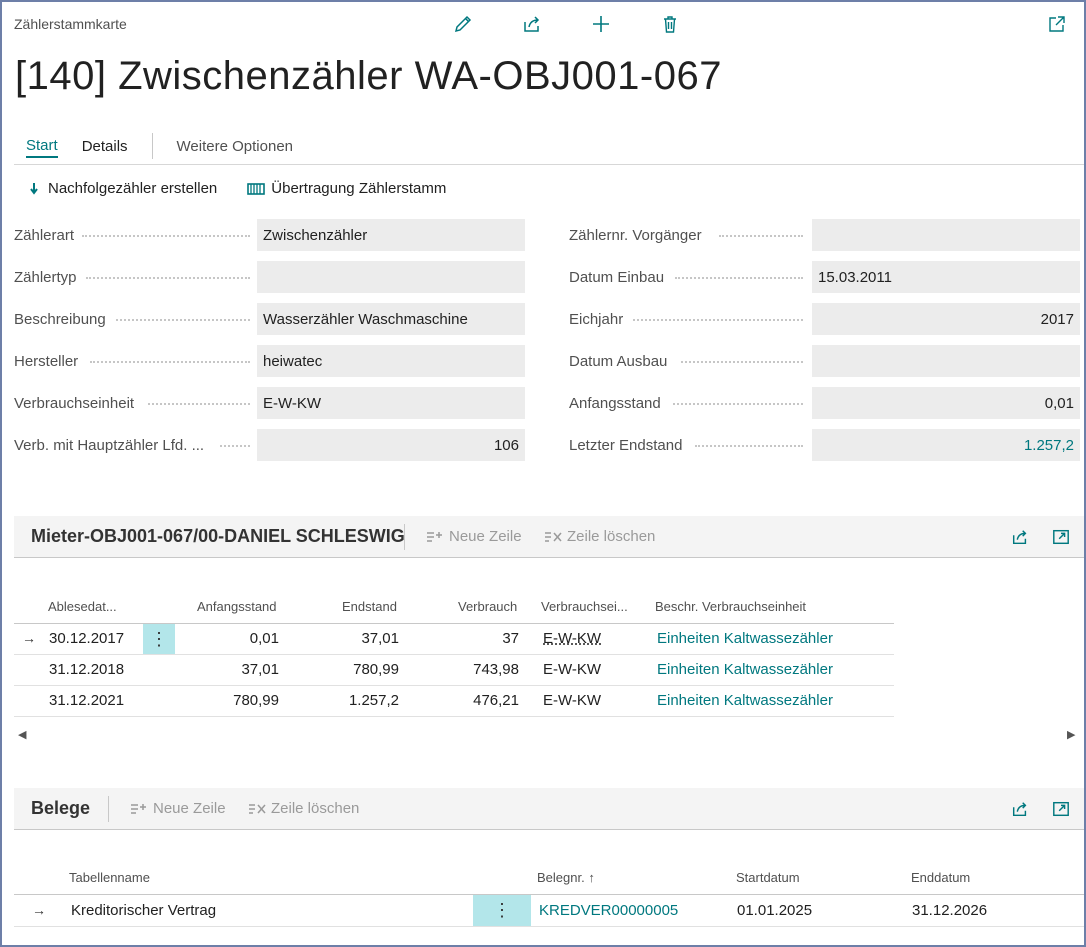  What do you see at coordinates (487, 606) in the screenshot?
I see `column-header-consumption: Verbrauch` at bounding box center [487, 606].